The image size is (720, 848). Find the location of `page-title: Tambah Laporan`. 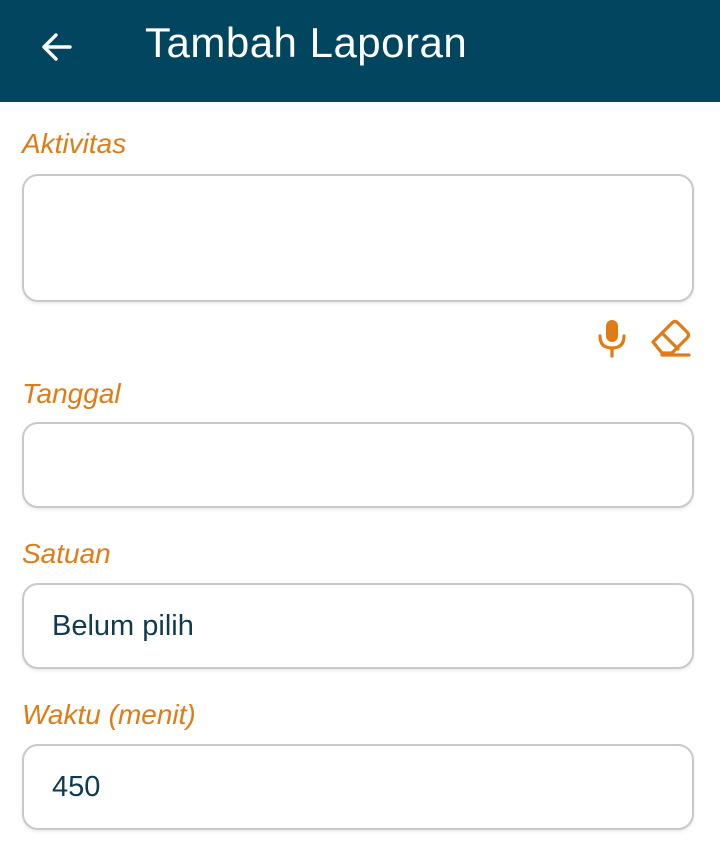

page-title: Tambah Laporan is located at coordinates (306, 42).